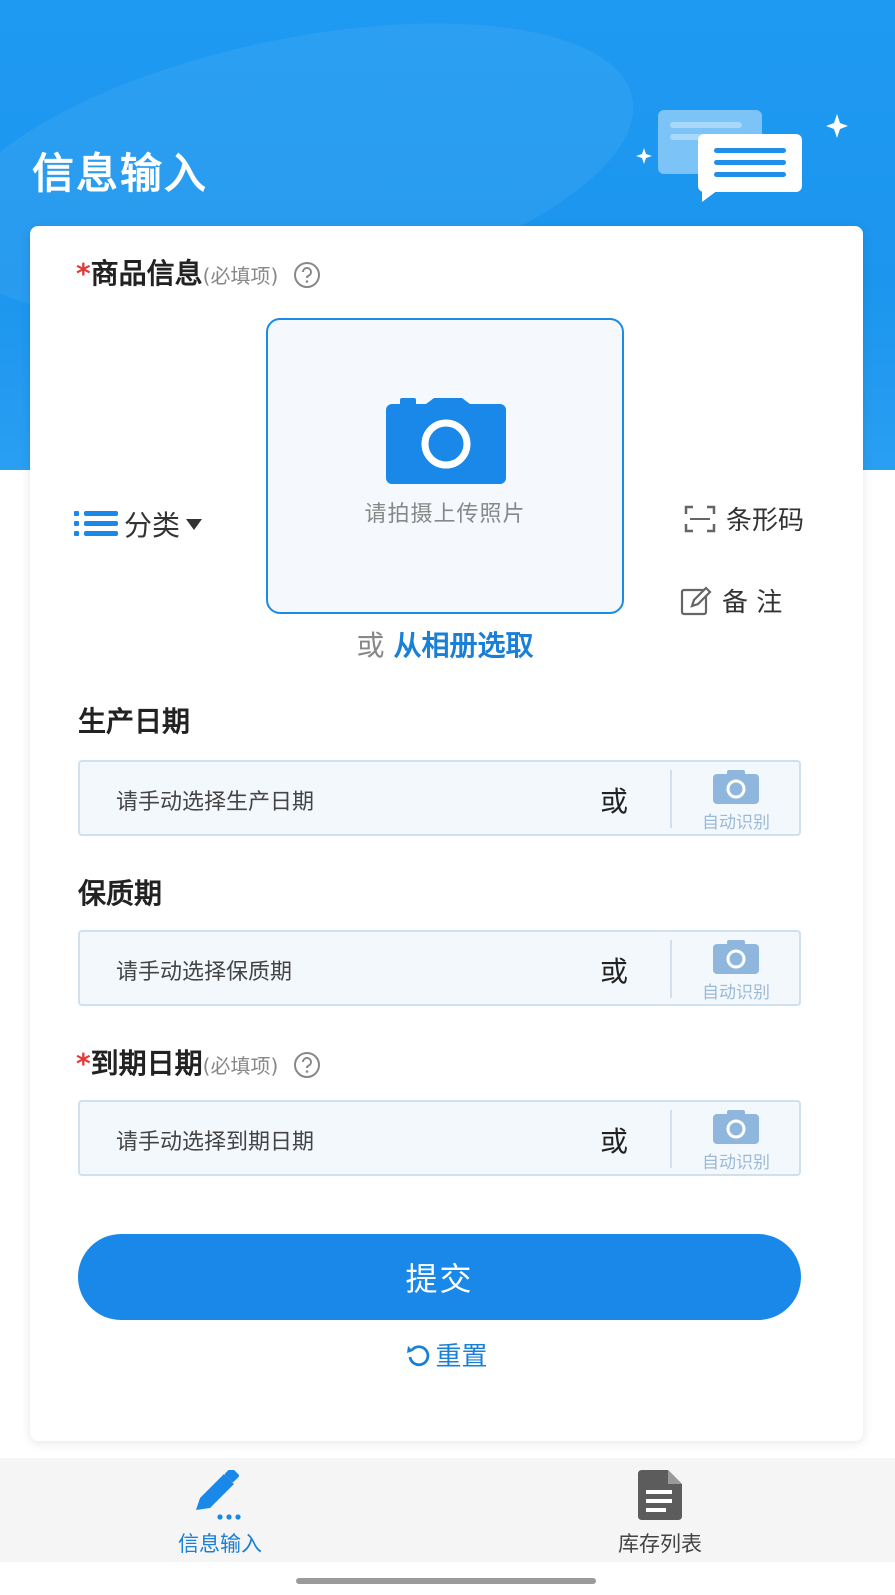 The image size is (895, 1595). What do you see at coordinates (370, 645) in the screenshot?
I see `album-or-text: 或` at bounding box center [370, 645].